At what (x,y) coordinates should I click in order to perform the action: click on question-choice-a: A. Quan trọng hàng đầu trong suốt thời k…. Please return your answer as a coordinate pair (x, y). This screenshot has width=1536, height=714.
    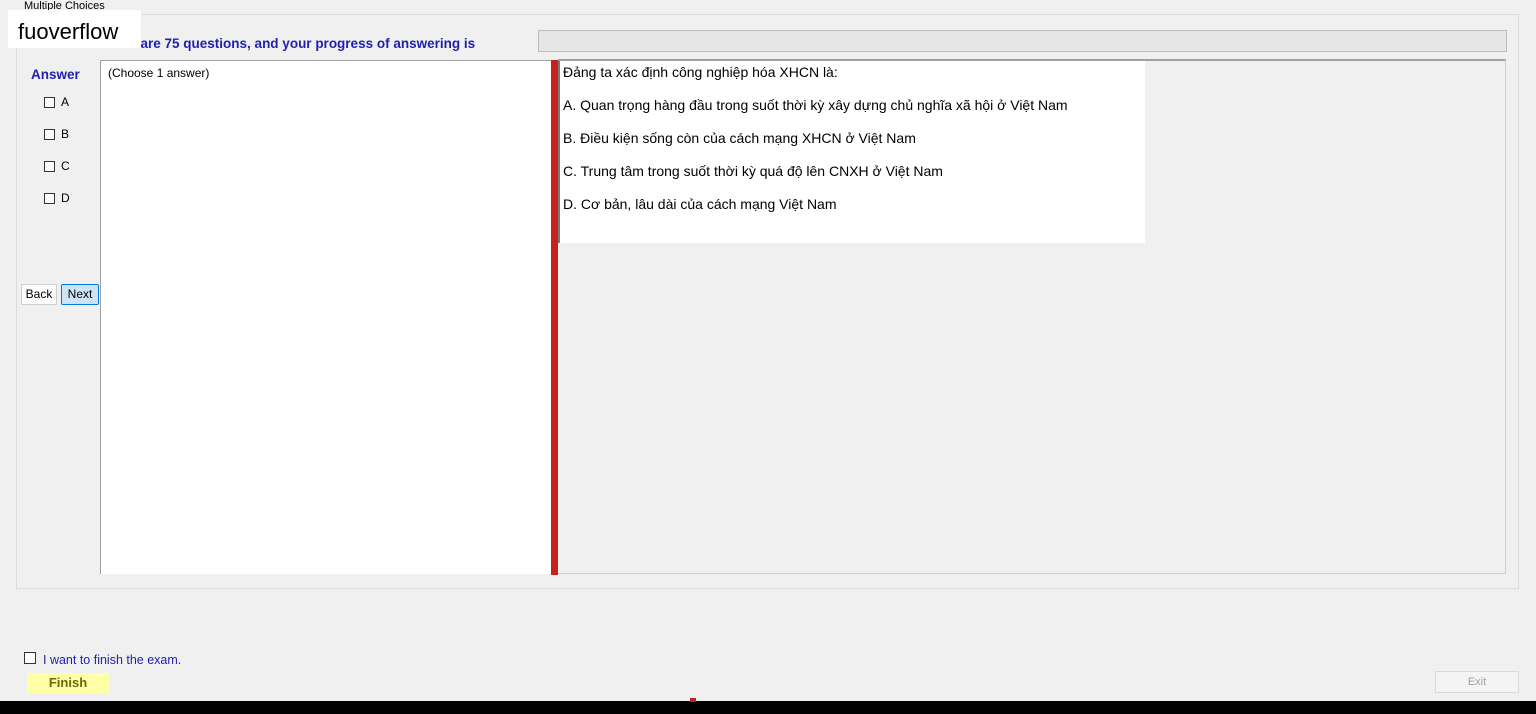
    Looking at the image, I should click on (815, 105).